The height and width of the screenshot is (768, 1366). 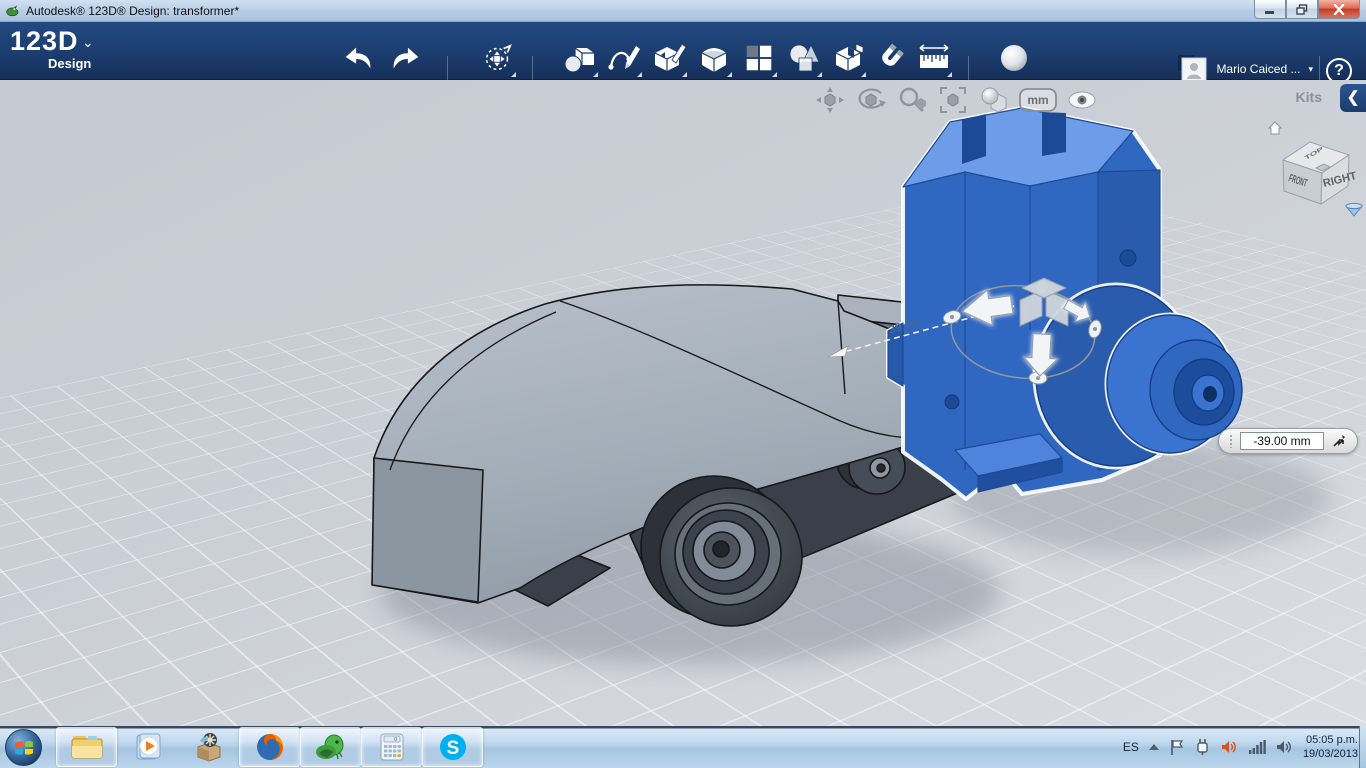 I want to click on fit-view-icon, so click(x=953, y=100).